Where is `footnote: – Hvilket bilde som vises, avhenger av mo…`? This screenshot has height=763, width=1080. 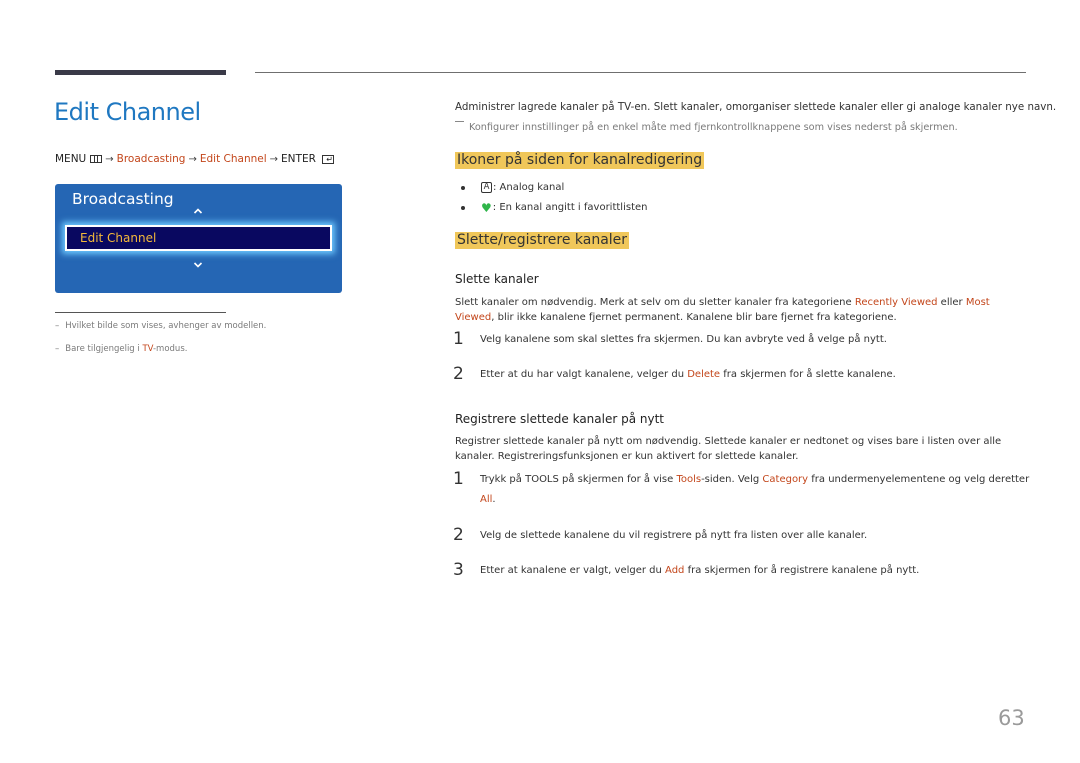 footnote: – Hvilket bilde som vises, avhenger av mo… is located at coordinates (161, 326).